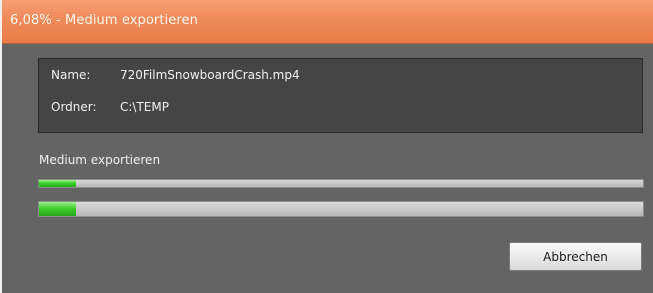 The image size is (653, 293). I want to click on file-name-value: 720FilmSnowboardCrash.mp4, so click(210, 75).